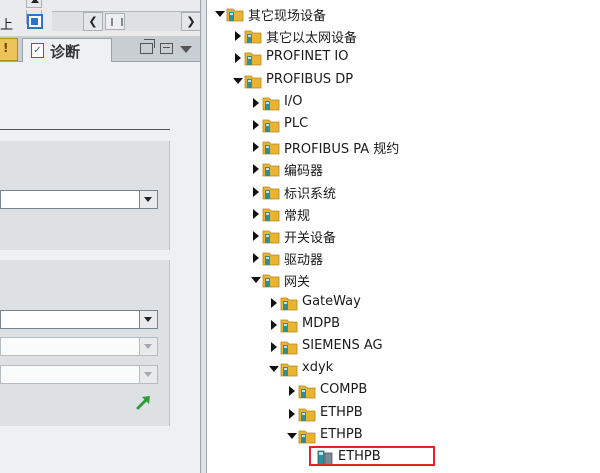 This screenshot has width=600, height=473. Describe the element at coordinates (391, 103) in the screenshot. I see `tree-node: I/O` at that location.